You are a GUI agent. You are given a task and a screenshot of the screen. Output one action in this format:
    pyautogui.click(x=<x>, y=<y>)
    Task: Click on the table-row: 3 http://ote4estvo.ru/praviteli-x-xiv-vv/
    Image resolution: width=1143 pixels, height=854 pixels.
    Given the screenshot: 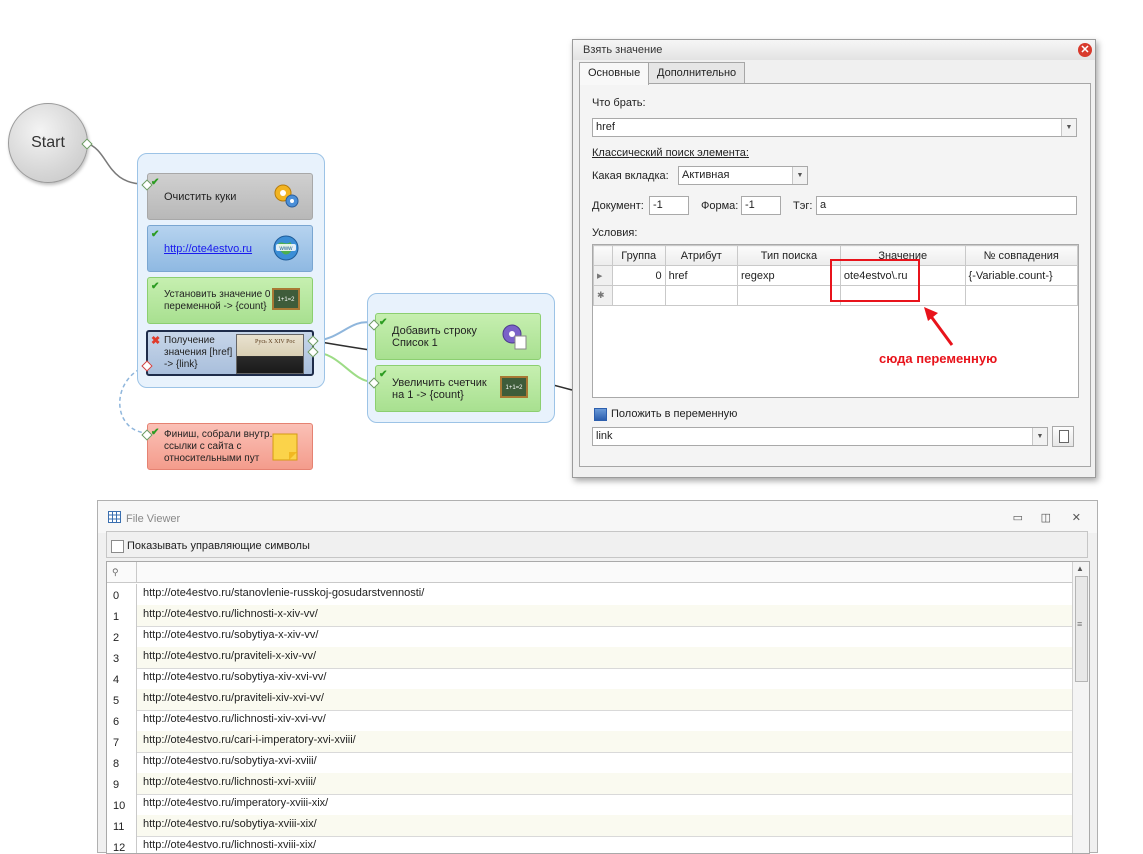 What is the action you would take?
    pyautogui.click(x=590, y=658)
    